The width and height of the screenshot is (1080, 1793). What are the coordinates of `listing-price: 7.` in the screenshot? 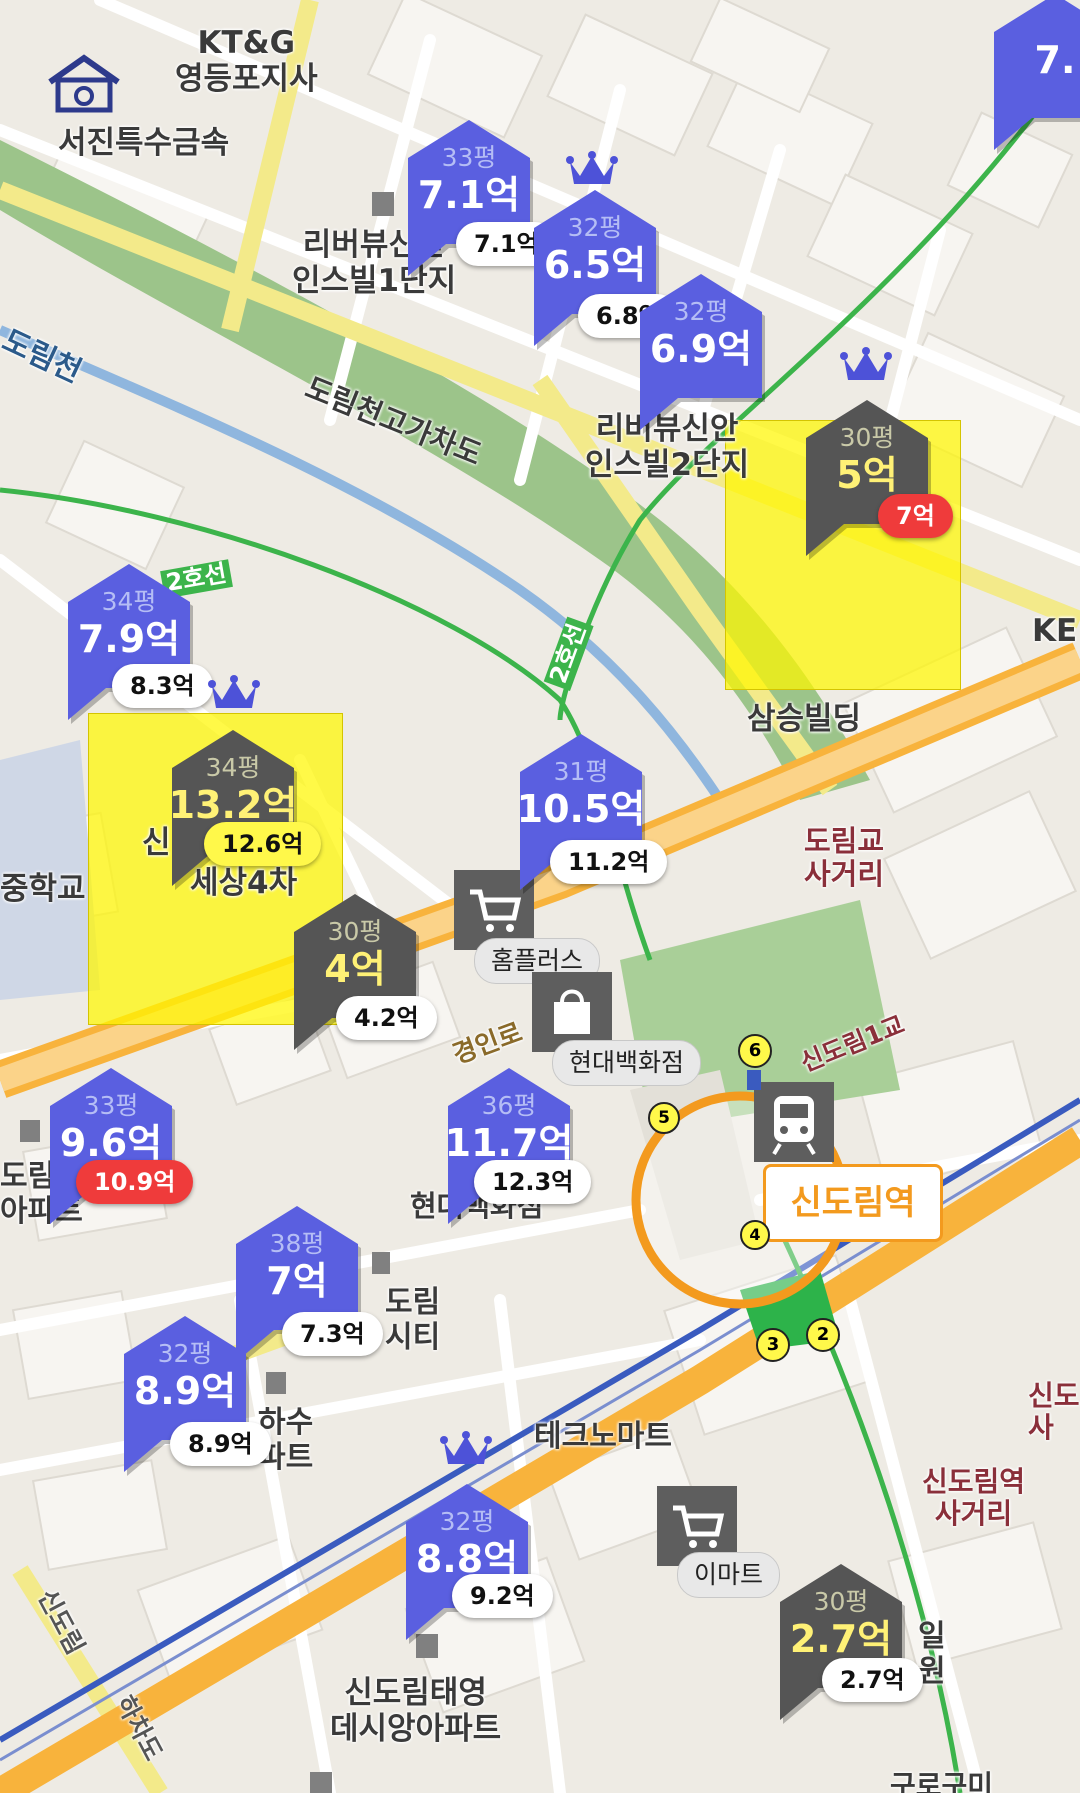 It's located at (1055, 60).